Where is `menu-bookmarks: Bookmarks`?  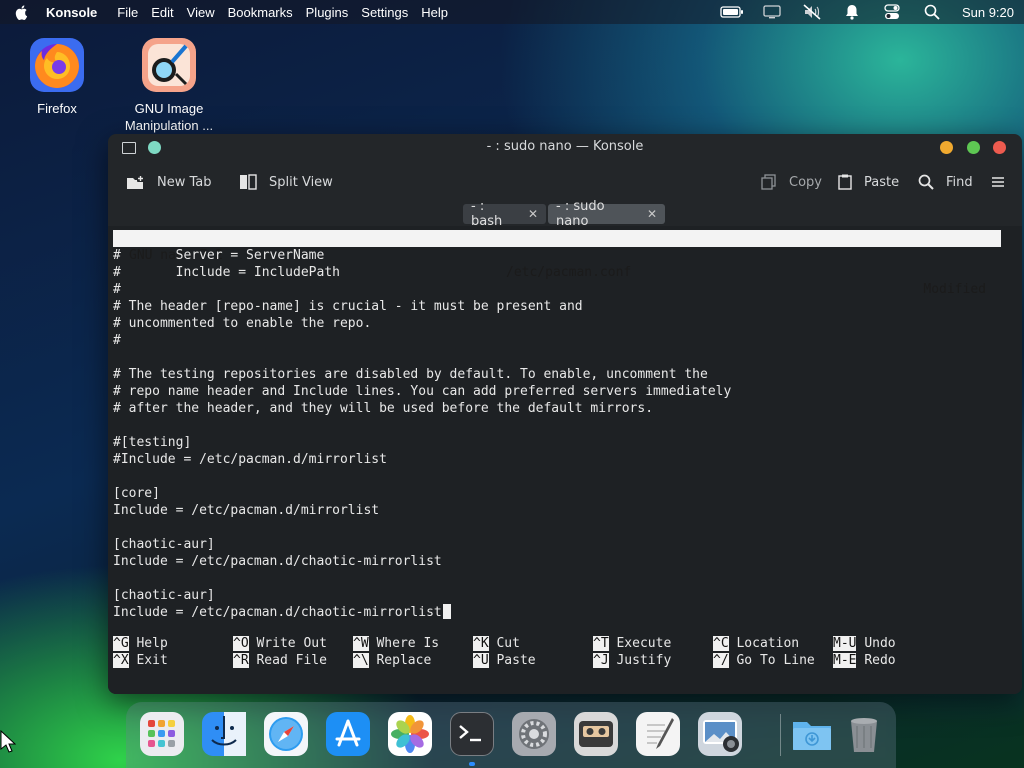
menu-bookmarks: Bookmarks is located at coordinates (260, 12).